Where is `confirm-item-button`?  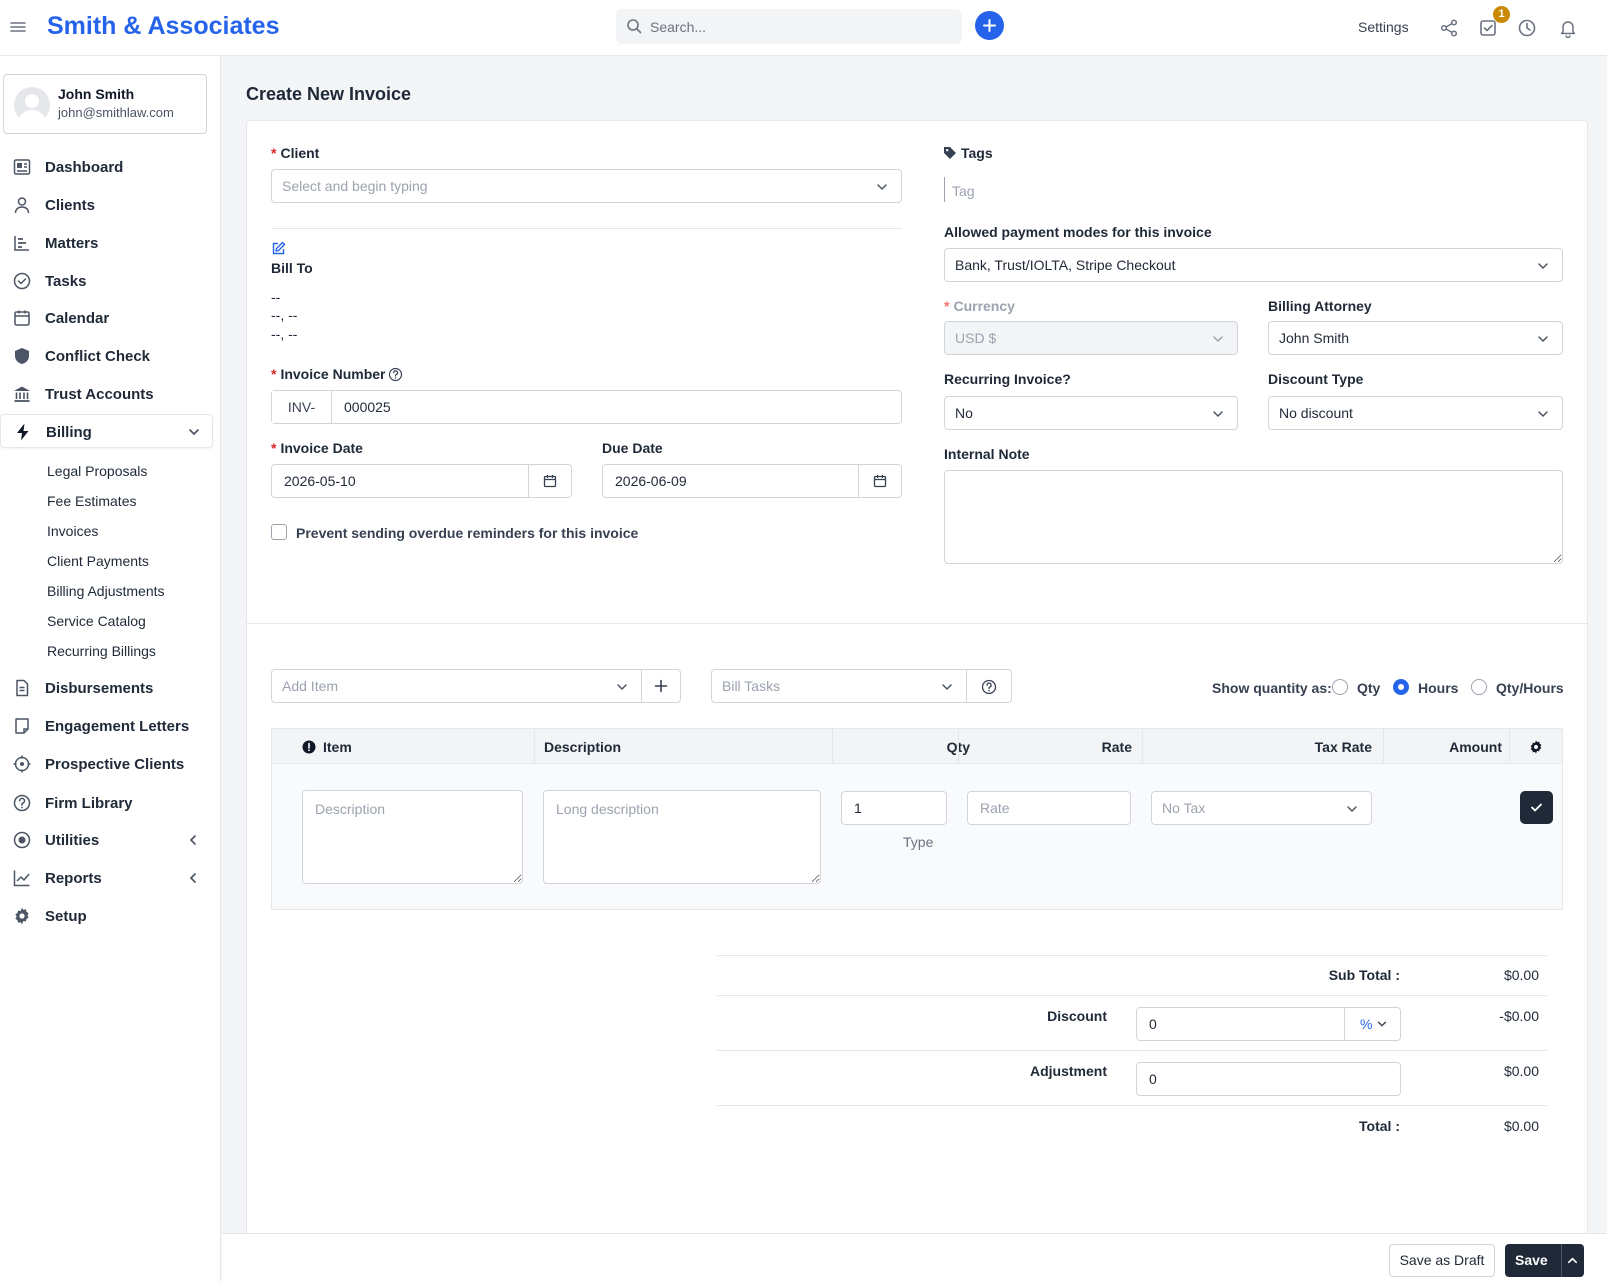 confirm-item-button is located at coordinates (1536, 807).